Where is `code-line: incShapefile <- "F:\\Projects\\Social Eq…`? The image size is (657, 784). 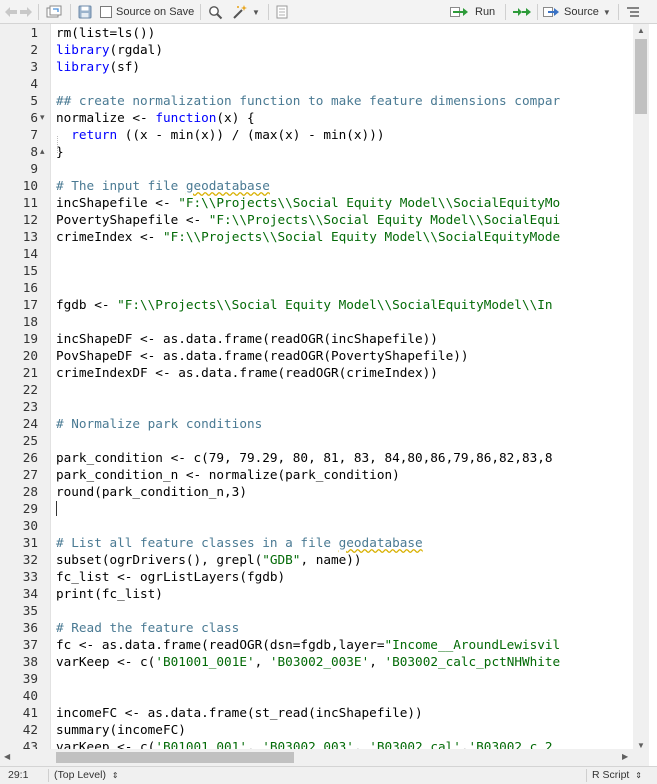
code-line: incShapefile <- "F:\\Projects\\Social Eq… is located at coordinates (308, 202).